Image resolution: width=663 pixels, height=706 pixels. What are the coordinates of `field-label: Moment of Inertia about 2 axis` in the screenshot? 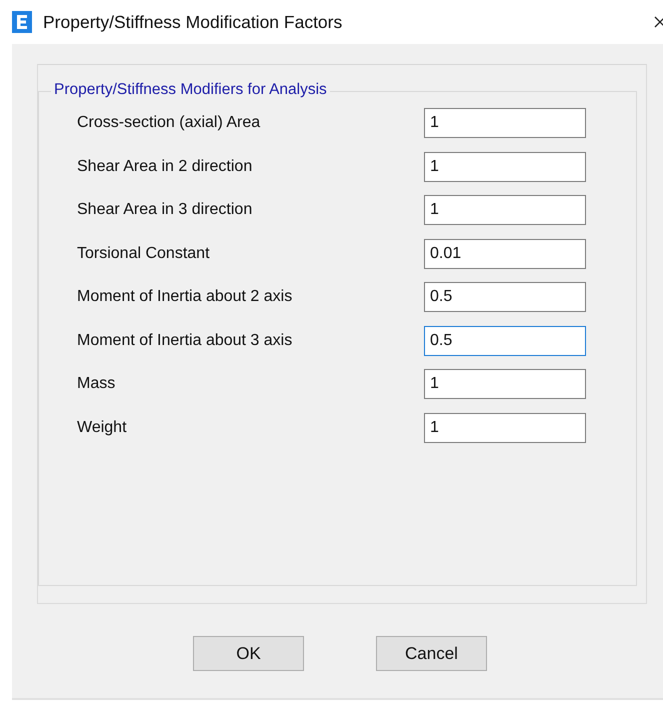 It's located at (185, 297).